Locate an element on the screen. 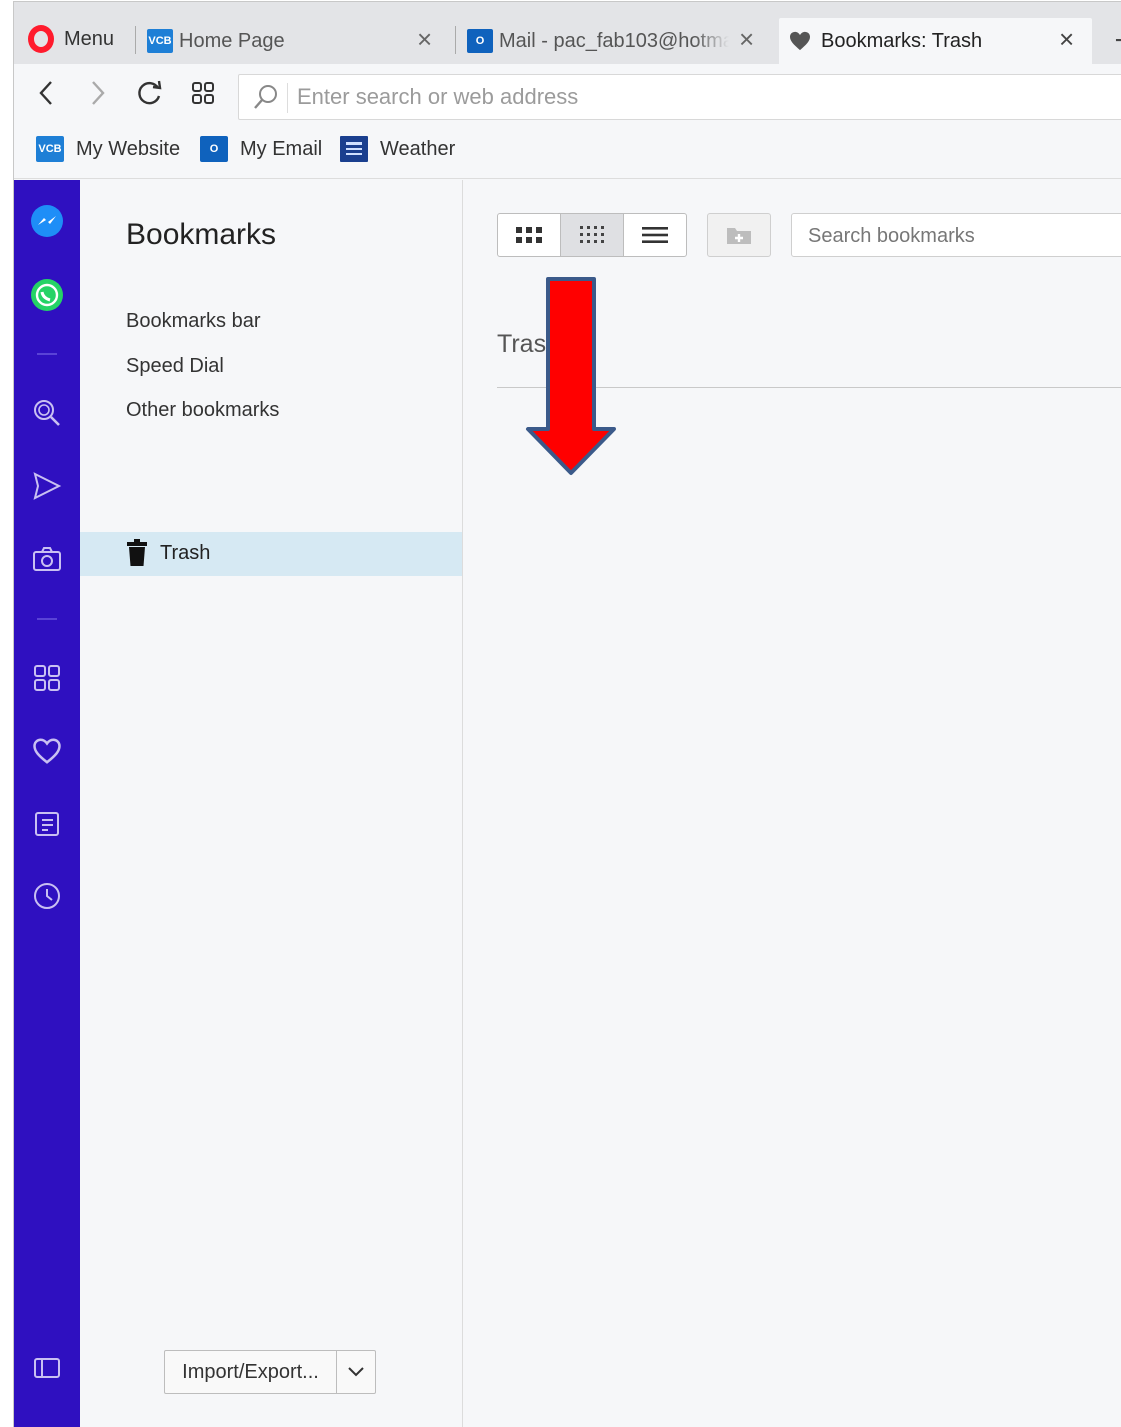 The image size is (1121, 1427). list-icon is located at coordinates (655, 235).